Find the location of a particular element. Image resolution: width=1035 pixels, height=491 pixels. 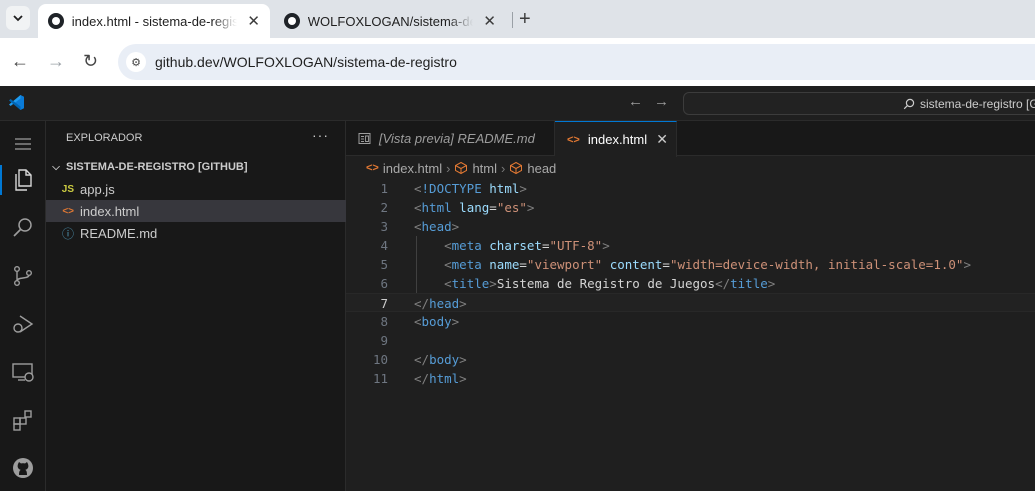

go-forward-button: → is located at coordinates (661, 101).